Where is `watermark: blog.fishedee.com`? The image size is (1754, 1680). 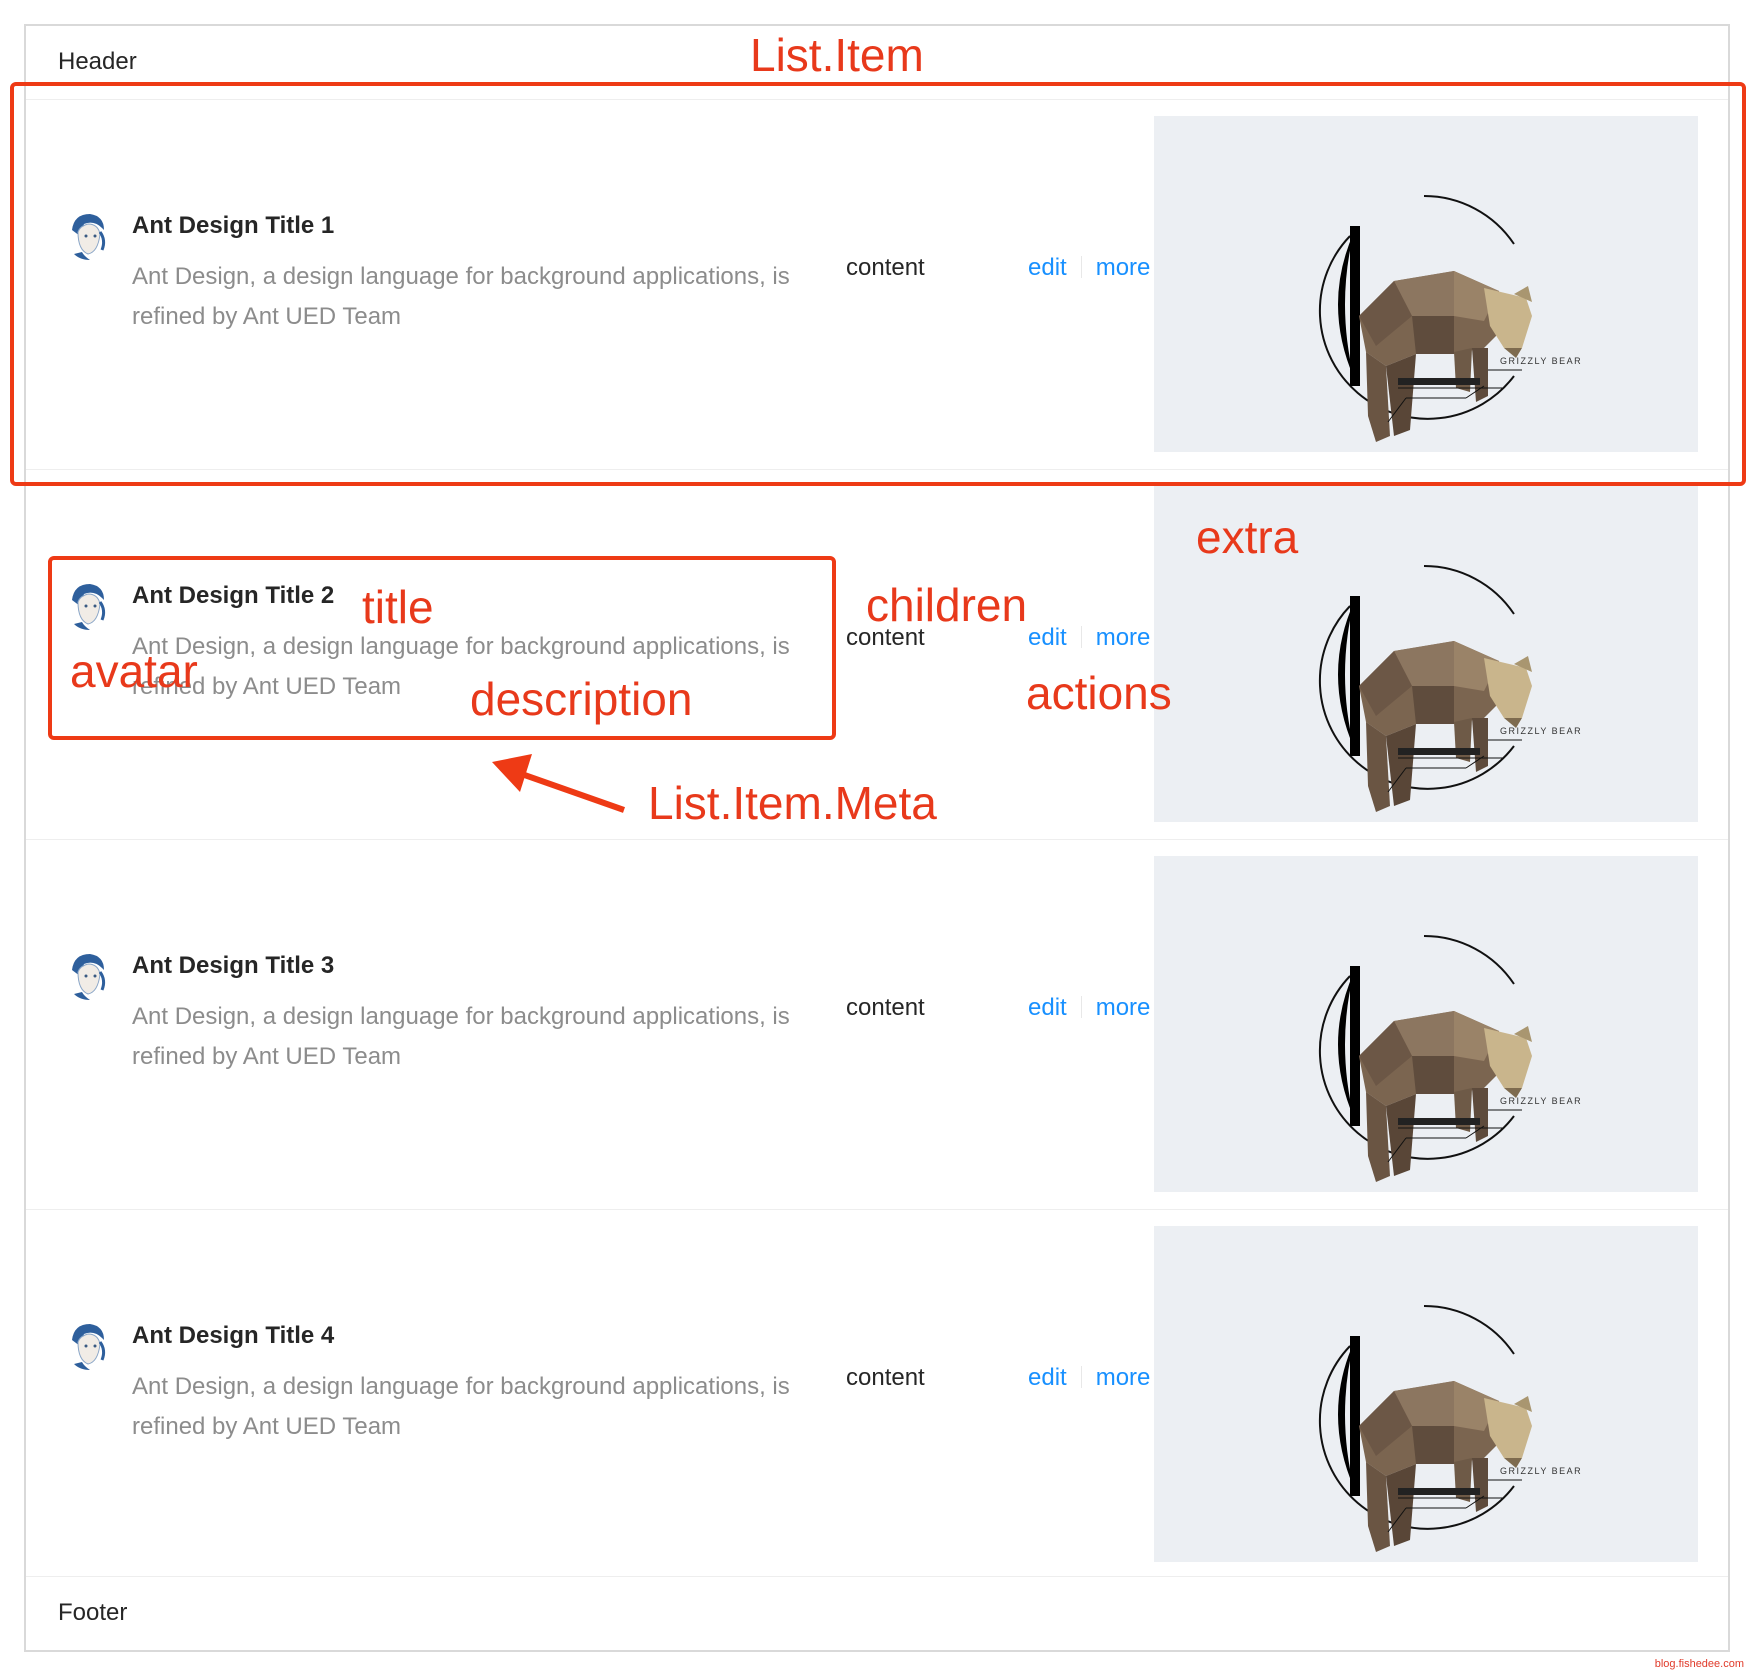 watermark: blog.fishedee.com is located at coordinates (1699, 1664).